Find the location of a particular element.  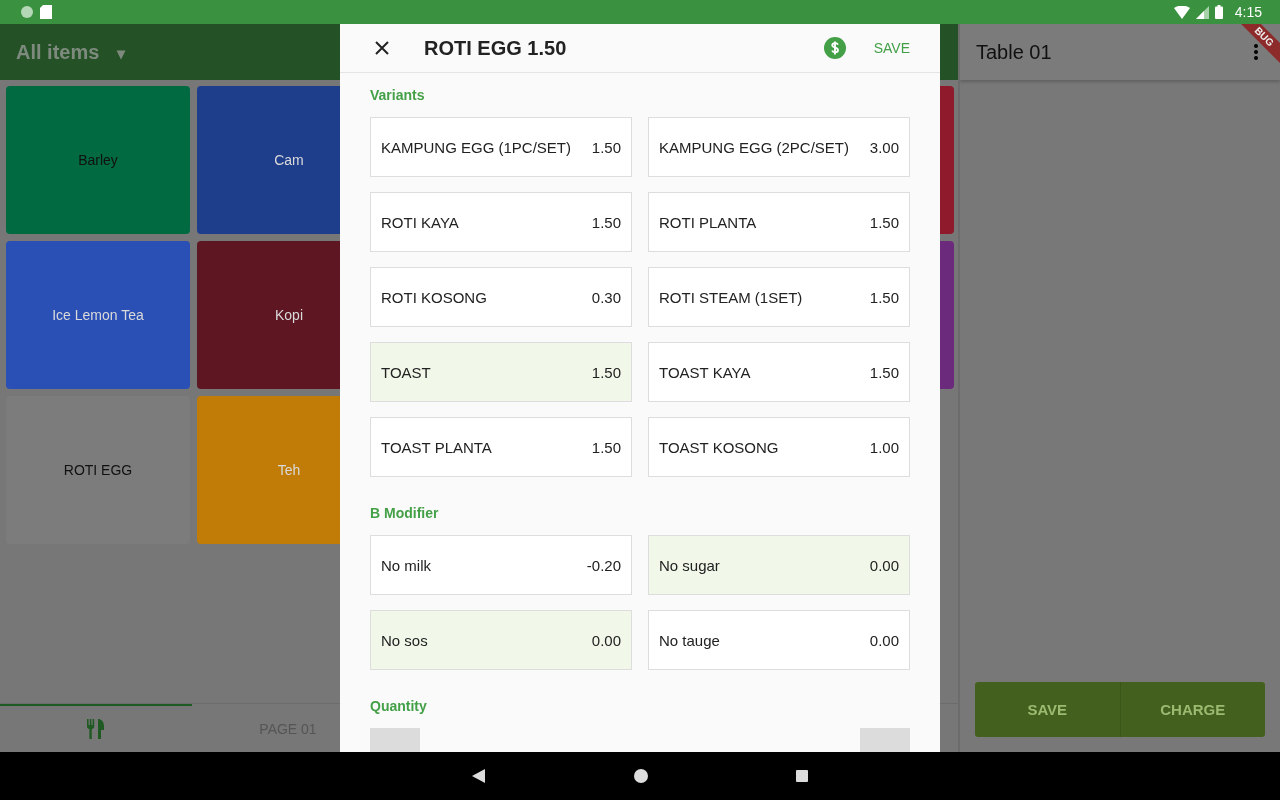

battery-icon is located at coordinates (1218, 12).